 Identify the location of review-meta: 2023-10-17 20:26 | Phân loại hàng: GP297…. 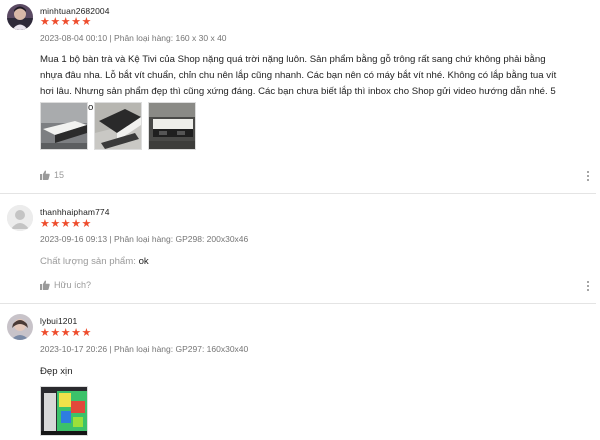
(144, 349).